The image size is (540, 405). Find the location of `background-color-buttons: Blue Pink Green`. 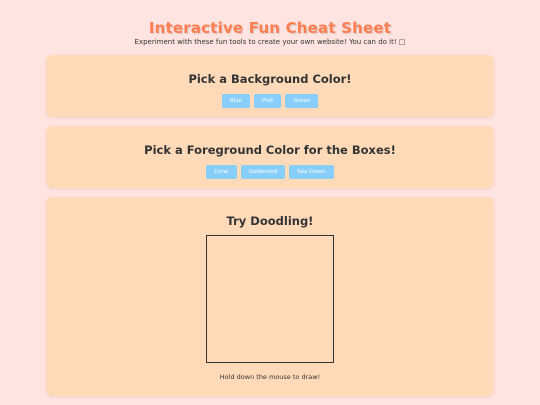

background-color-buttons: Blue Pink Green is located at coordinates (270, 101).